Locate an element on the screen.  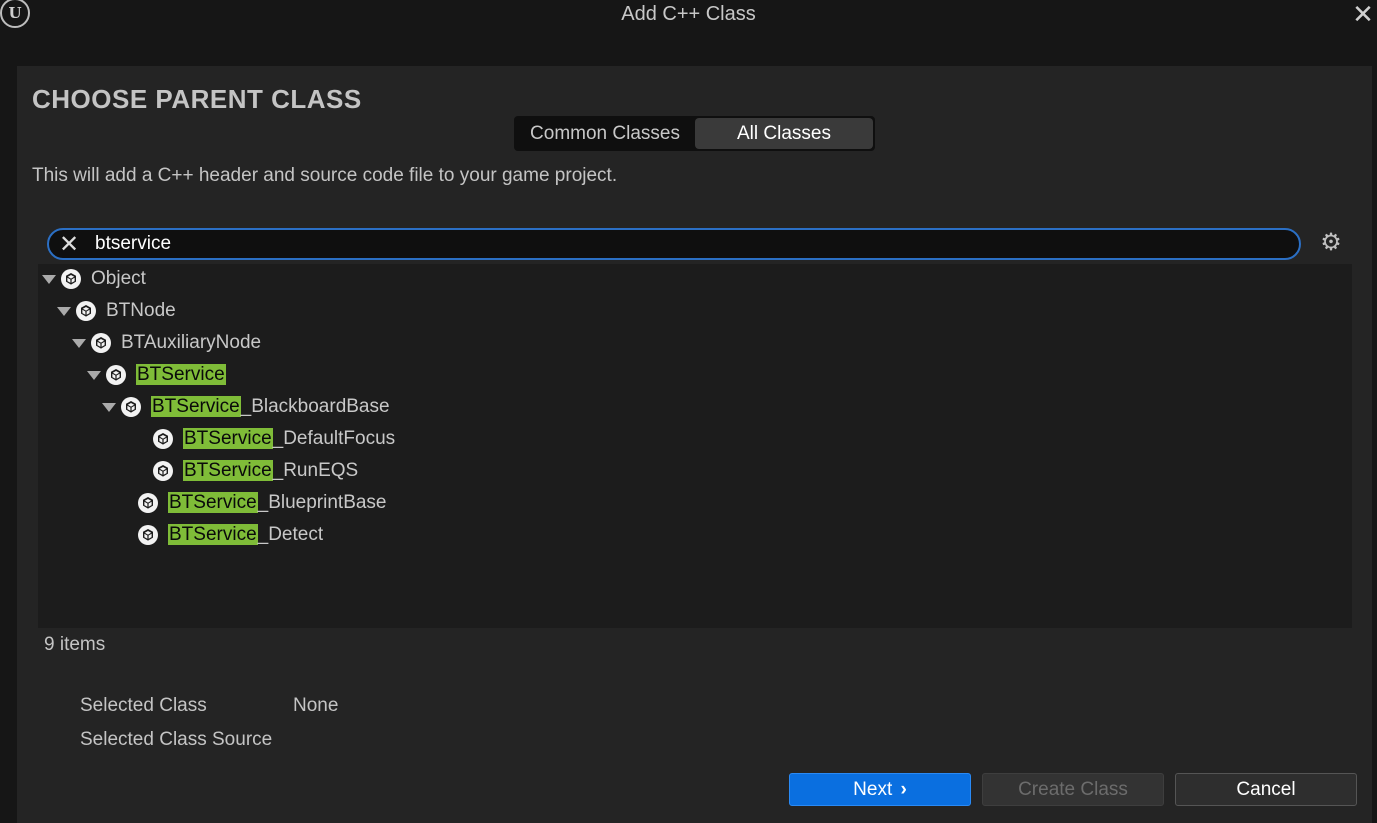
tree-row: BTNode is located at coordinates (116, 311).